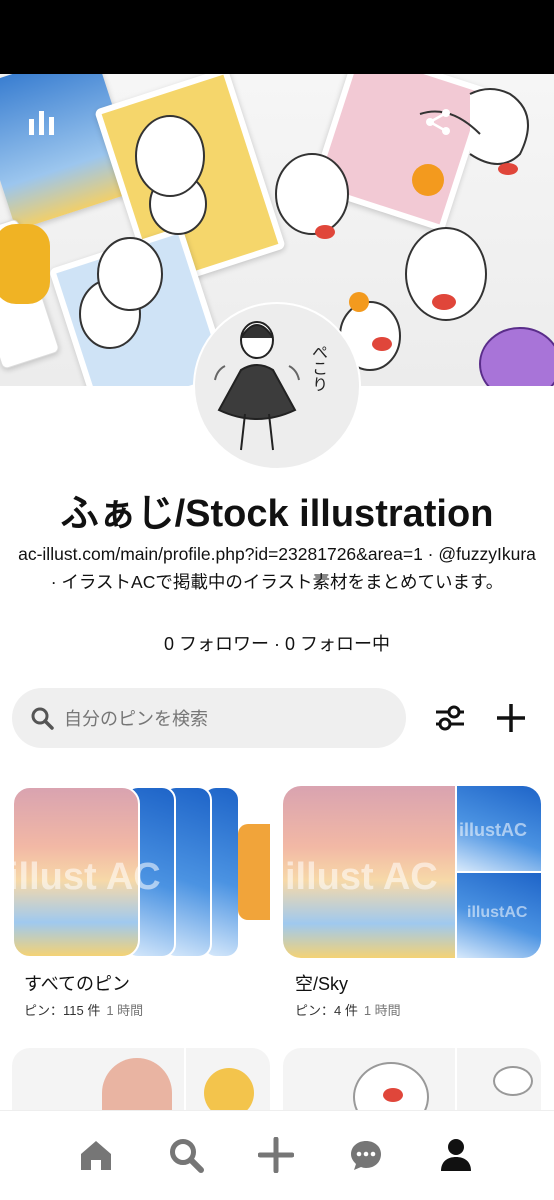  Describe the element at coordinates (147, 1009) in the screenshot. I see `board-meta: ピン：115 件 1 時間` at that location.